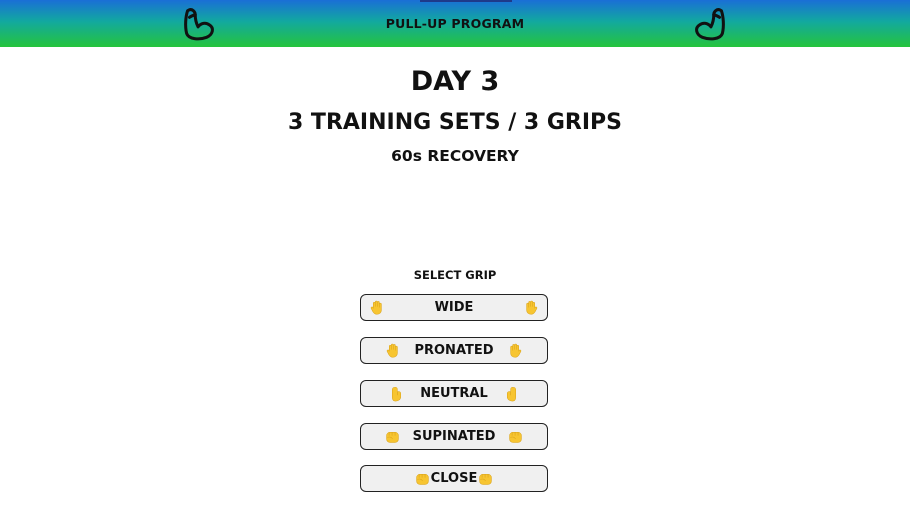 The image size is (910, 512). I want to click on recovery-text: 60s RECOVERY, so click(455, 156).